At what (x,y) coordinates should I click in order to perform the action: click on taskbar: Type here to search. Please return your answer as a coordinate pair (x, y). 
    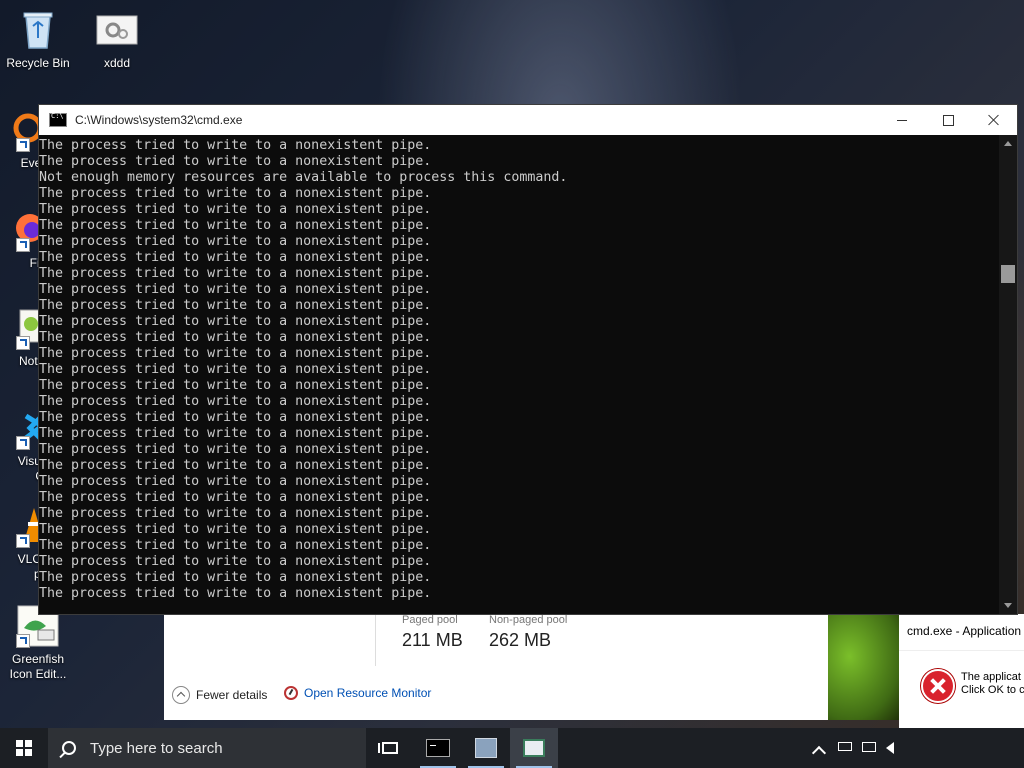
    Looking at the image, I should click on (512, 748).